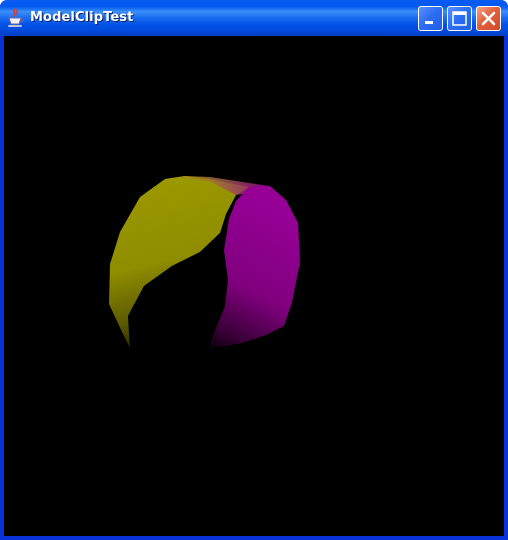 The image size is (508, 540). Describe the element at coordinates (254, 18) in the screenshot. I see `title-bar: ModelClipTest` at that location.